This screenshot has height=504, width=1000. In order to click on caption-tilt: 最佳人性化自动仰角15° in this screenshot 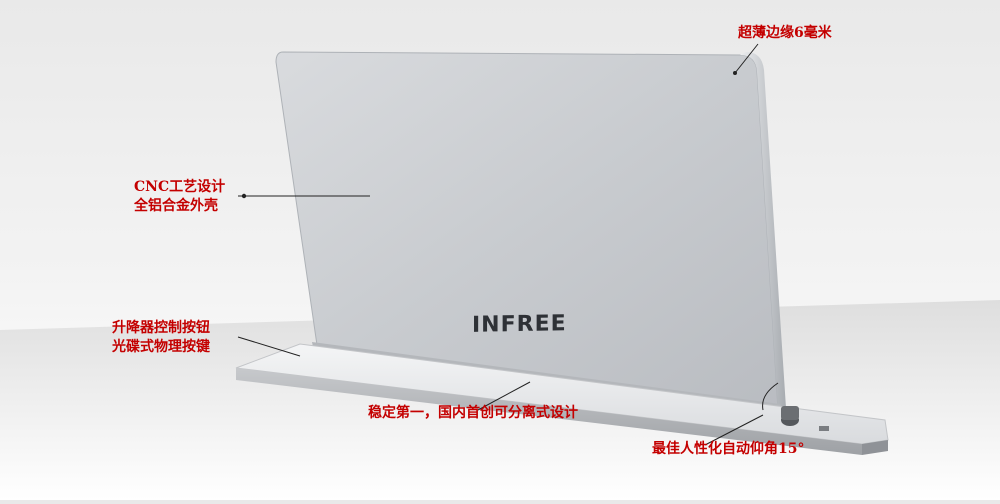, I will do `click(728, 449)`.